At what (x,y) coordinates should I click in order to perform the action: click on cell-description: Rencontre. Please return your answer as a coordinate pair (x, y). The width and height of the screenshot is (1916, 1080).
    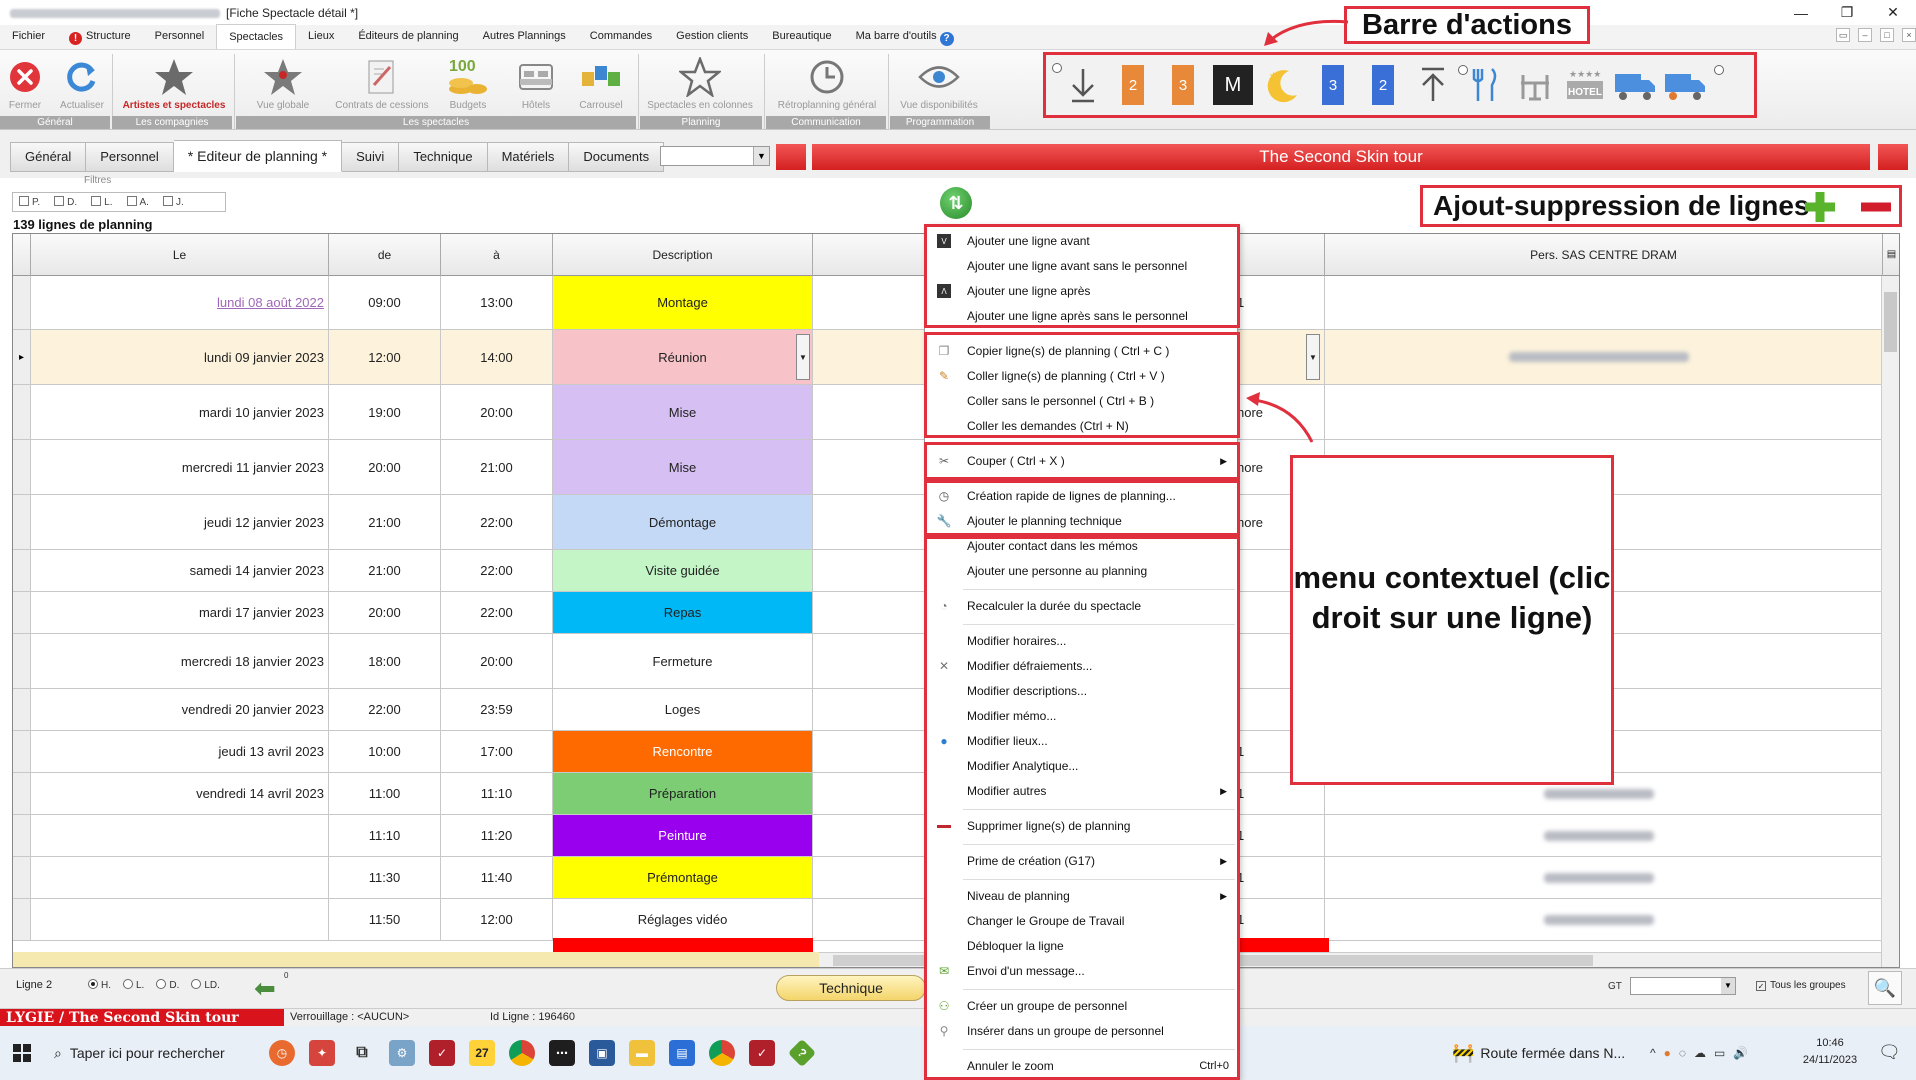
    Looking at the image, I should click on (683, 751).